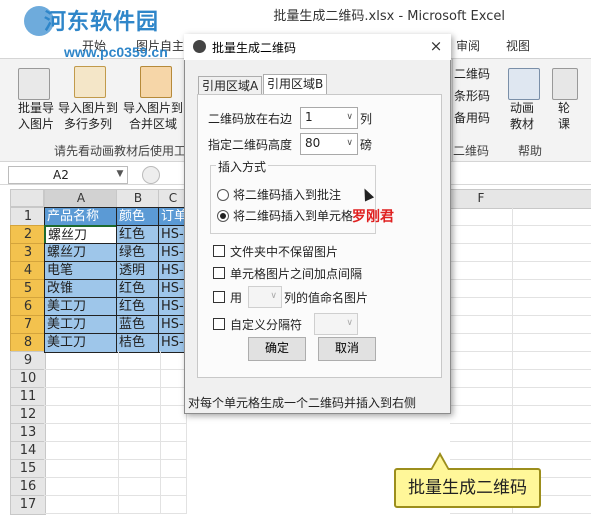  Describe the element at coordinates (564, 116) in the screenshot. I see `cut-off-ribbon-button: 轮 课` at that location.